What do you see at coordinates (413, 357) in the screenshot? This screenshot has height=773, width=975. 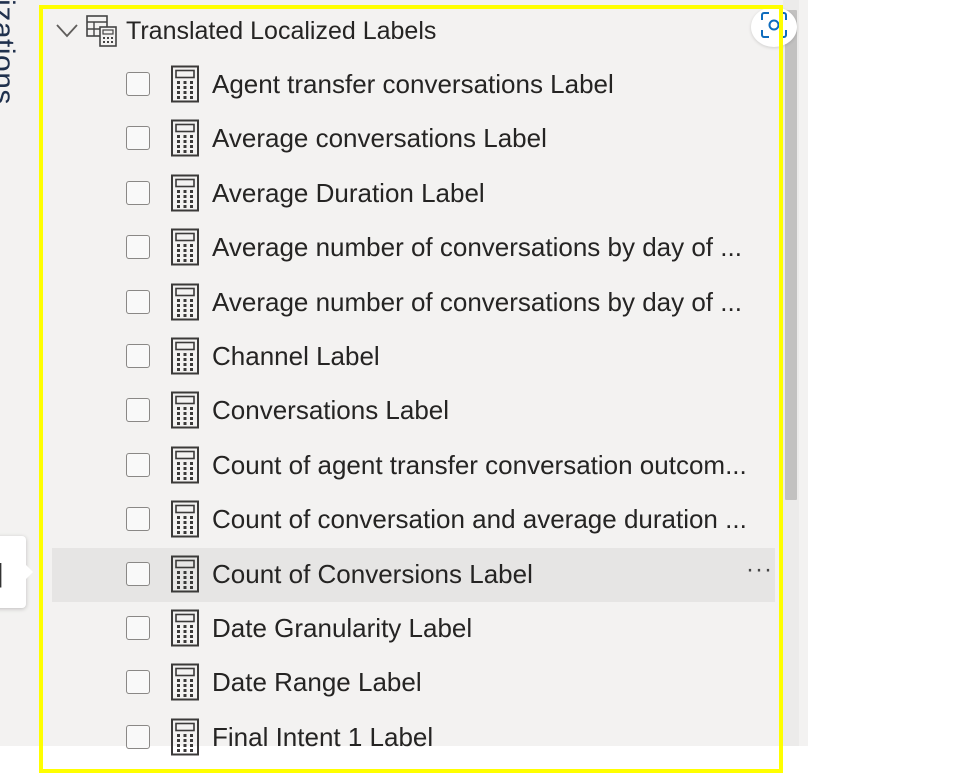 I see `field-row: Channel Label` at bounding box center [413, 357].